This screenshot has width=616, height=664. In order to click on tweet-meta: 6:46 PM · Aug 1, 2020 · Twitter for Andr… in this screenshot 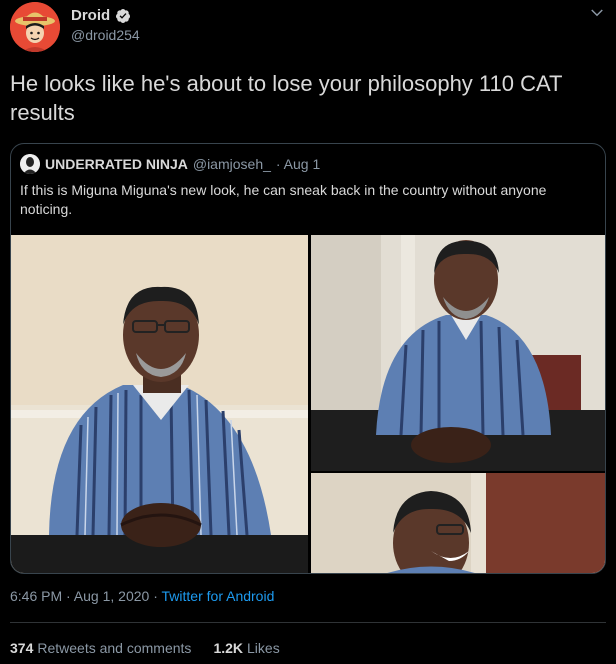, I will do `click(142, 596)`.